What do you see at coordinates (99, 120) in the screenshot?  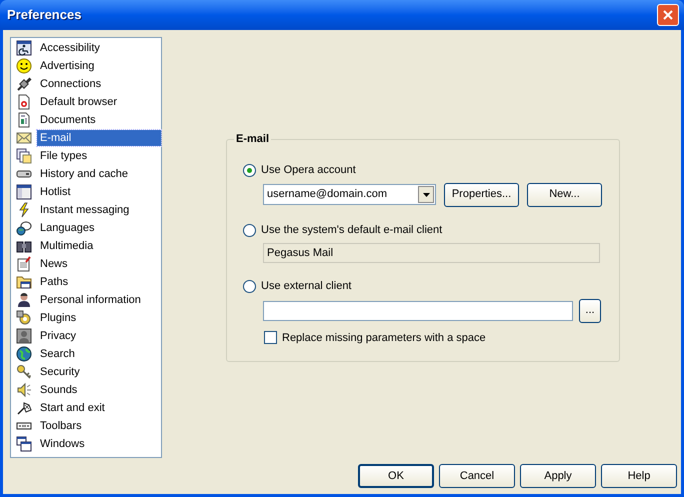 I see `category-item: Documents` at bounding box center [99, 120].